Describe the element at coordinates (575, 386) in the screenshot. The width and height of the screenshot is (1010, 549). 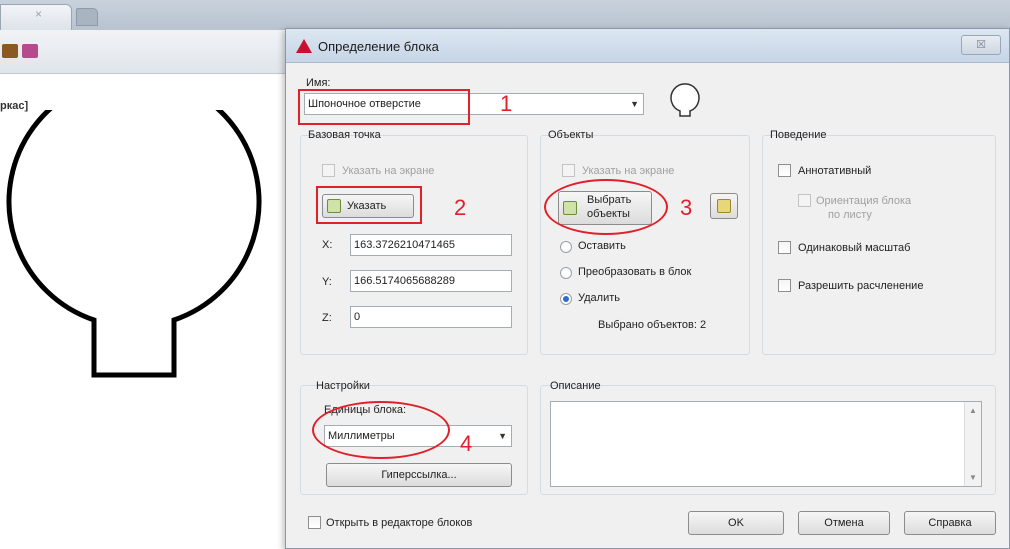
I see `description-title: Описание` at that location.